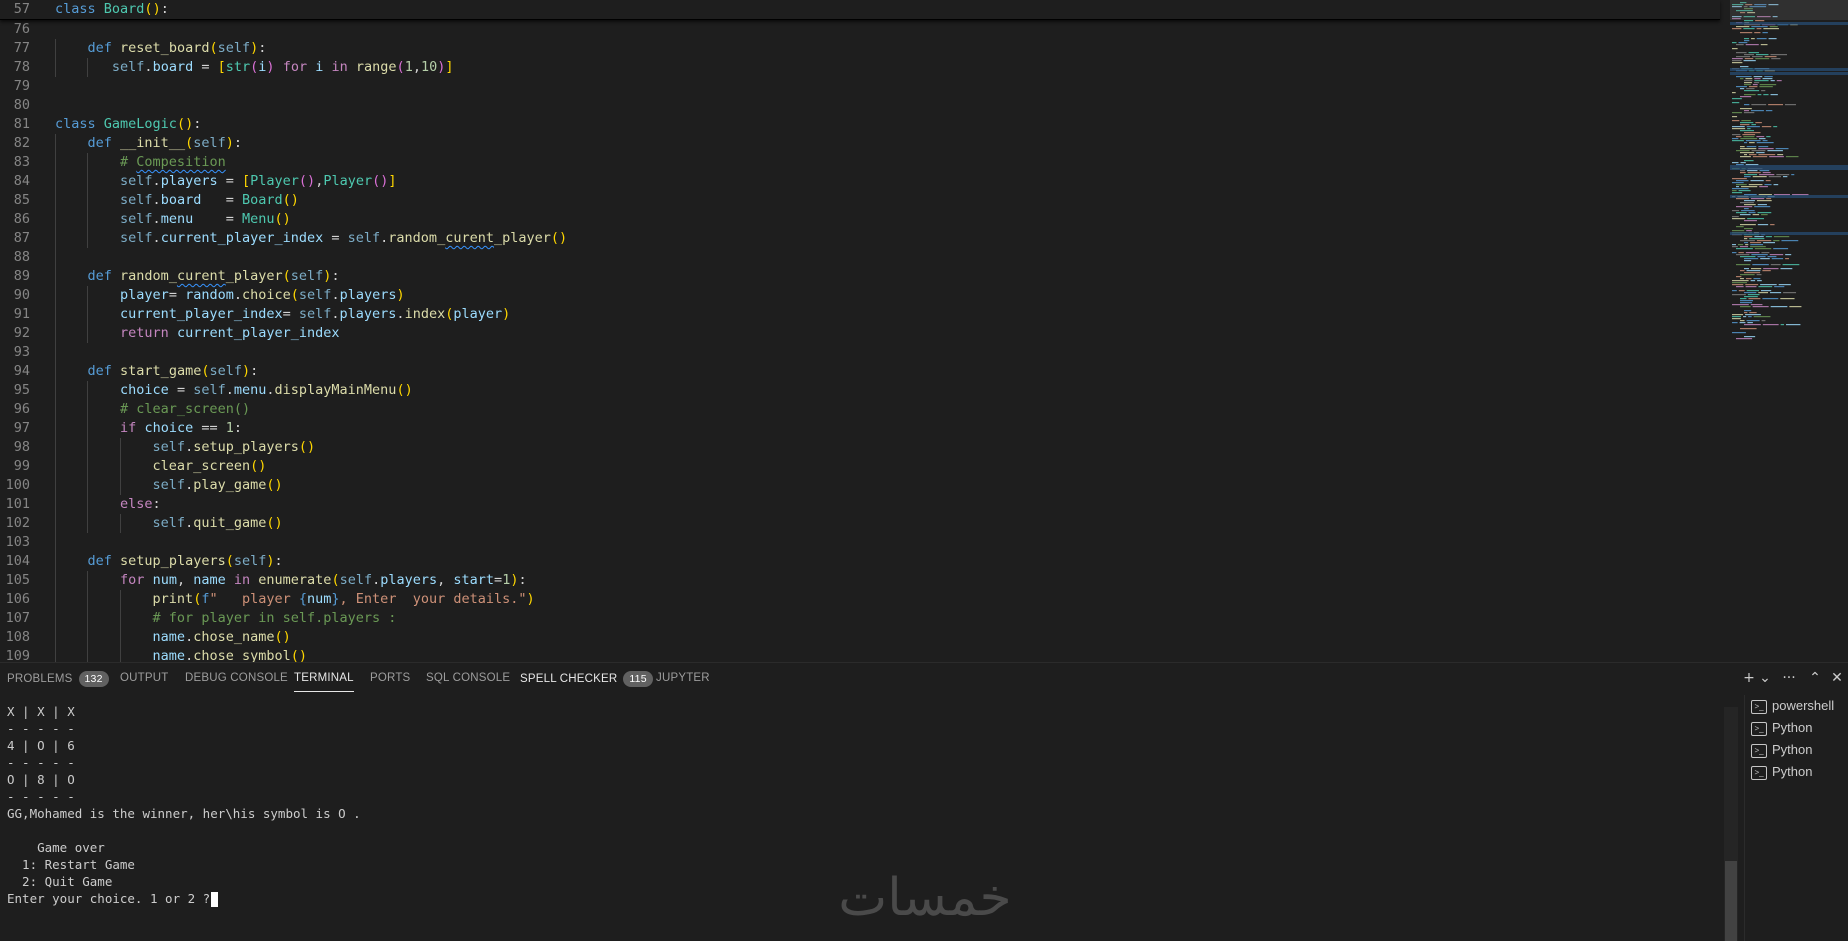 The height and width of the screenshot is (941, 1848). What do you see at coordinates (230, 295) in the screenshot?
I see `line-source: player= random.choice(self.players)` at bounding box center [230, 295].